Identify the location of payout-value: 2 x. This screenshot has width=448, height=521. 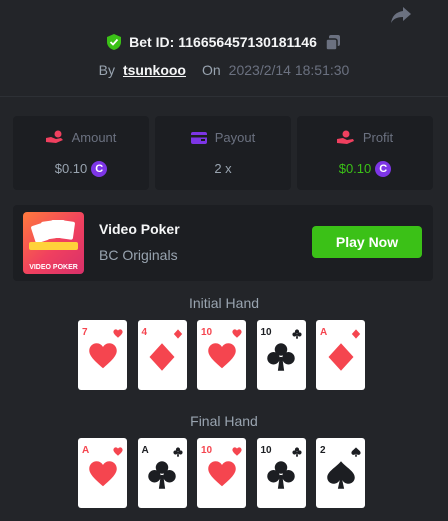
(223, 168).